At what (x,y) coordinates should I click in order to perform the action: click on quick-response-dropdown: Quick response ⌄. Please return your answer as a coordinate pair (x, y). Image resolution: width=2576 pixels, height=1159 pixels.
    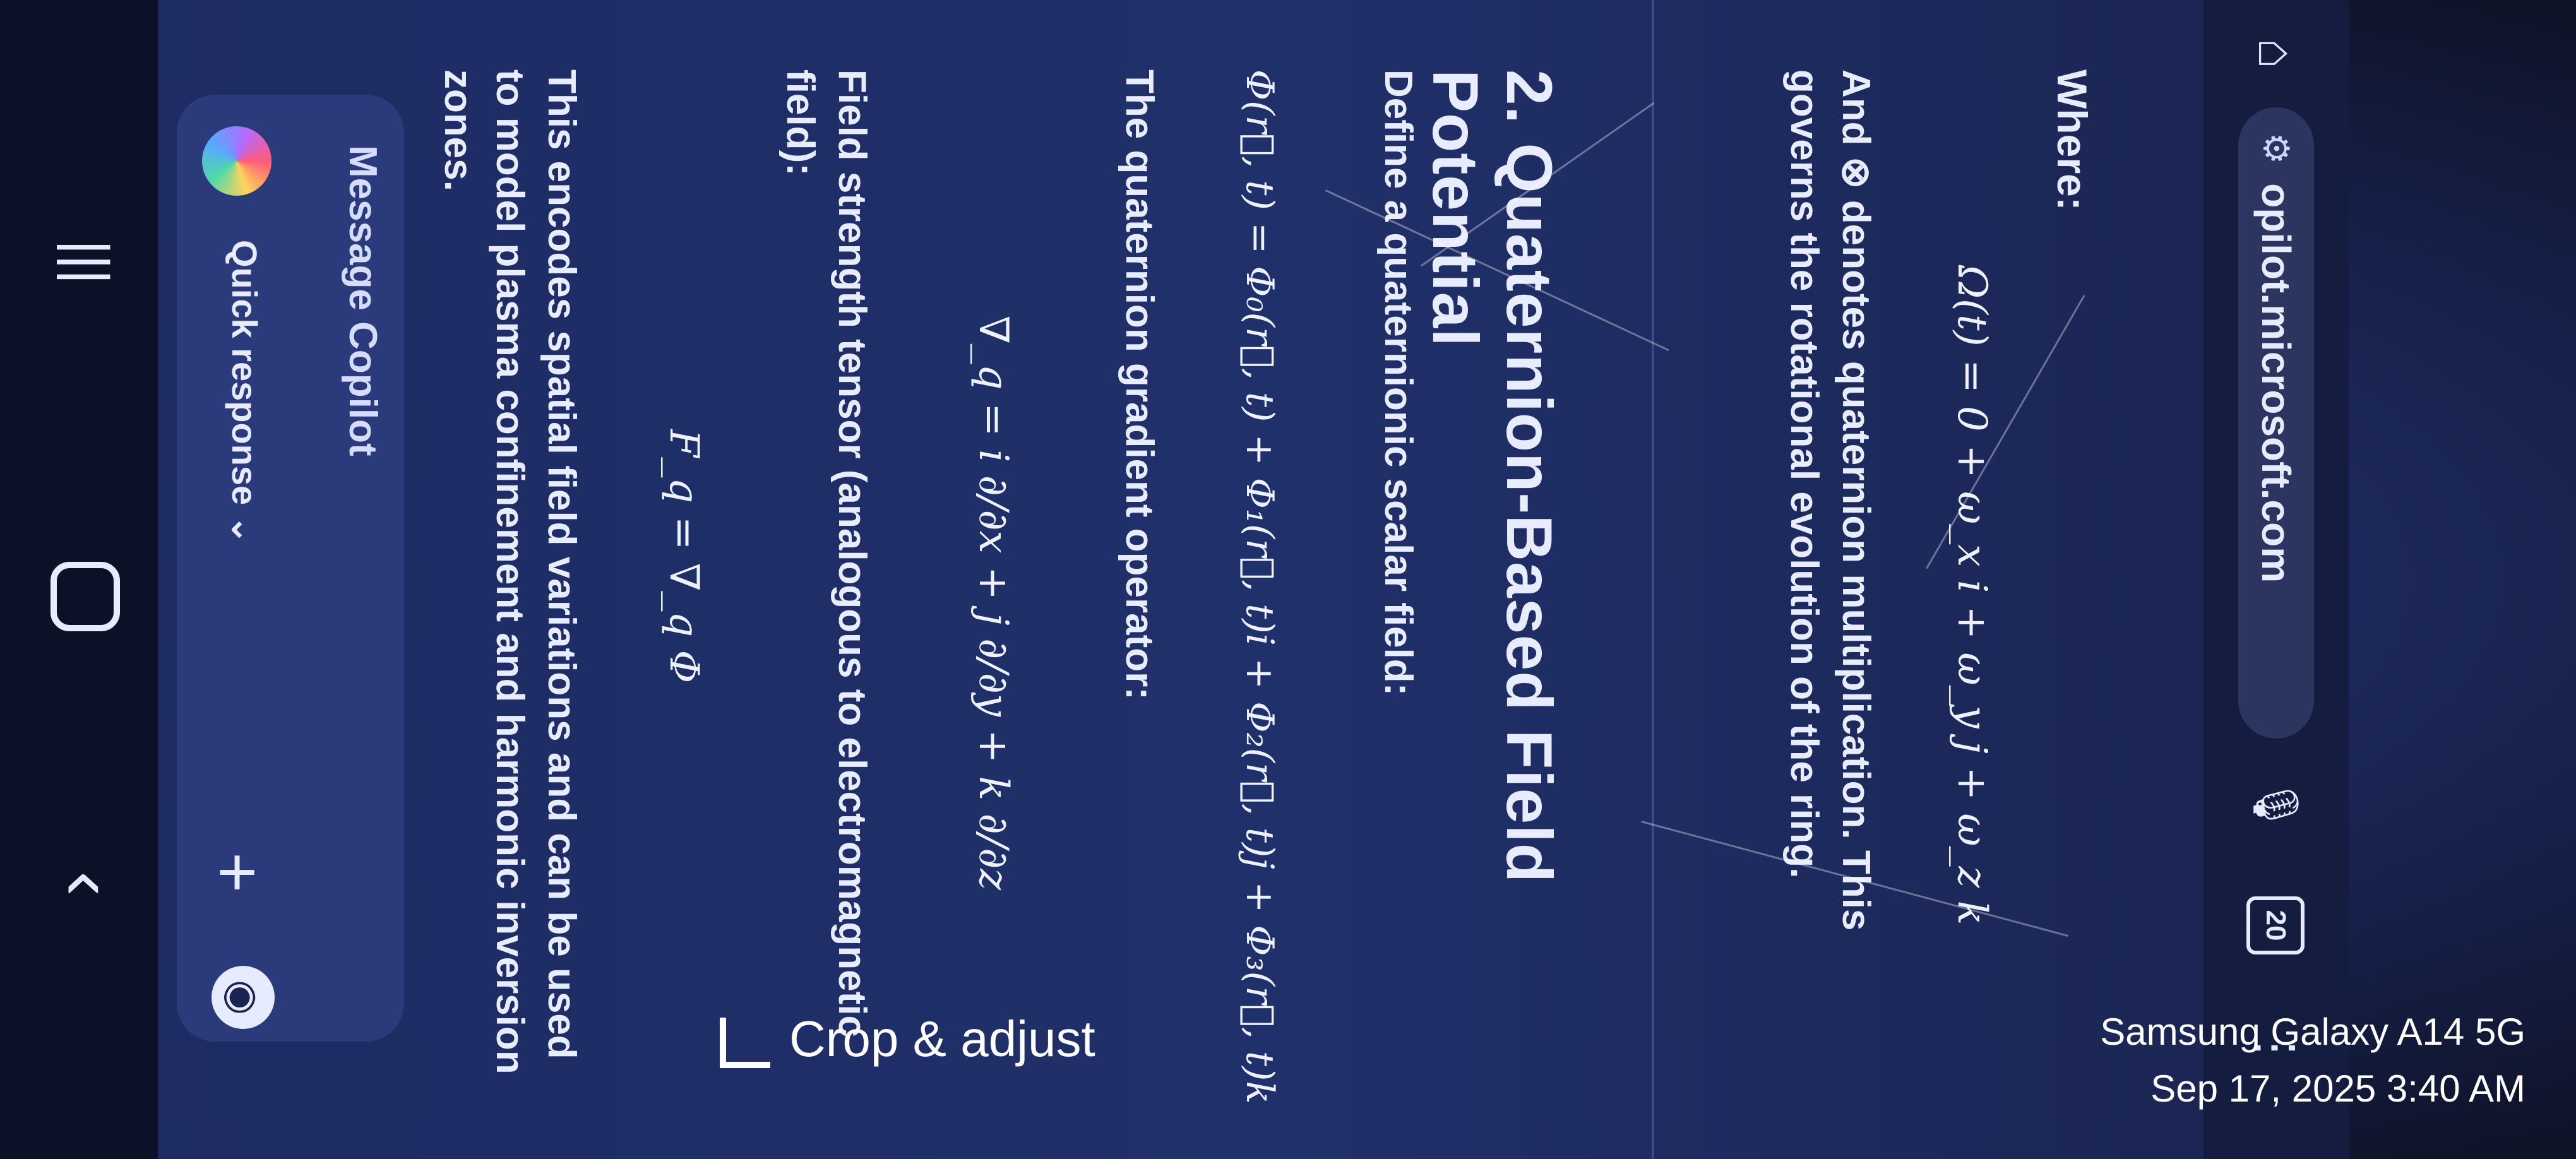
    Looking at the image, I should click on (244, 393).